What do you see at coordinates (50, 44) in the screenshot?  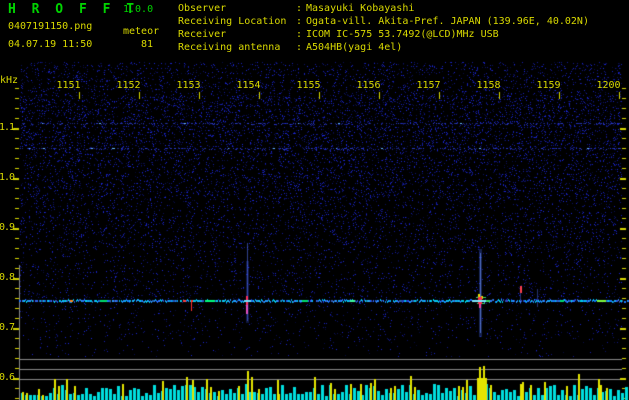 I see `observation-datetime: 04.07.19 11:50` at bounding box center [50, 44].